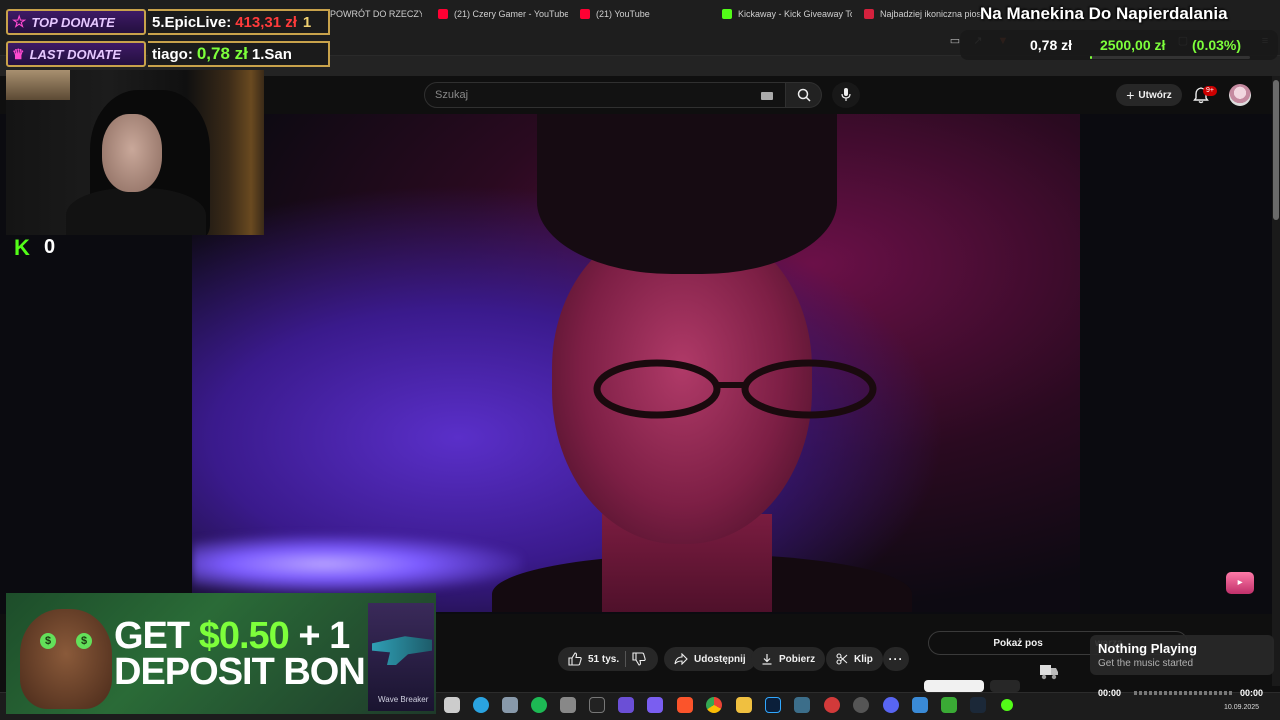 The image size is (1280, 720). Describe the element at coordinates (795, 14) in the screenshot. I see `tab-title: Kickaway - Kick Giveaway Tool` at that location.